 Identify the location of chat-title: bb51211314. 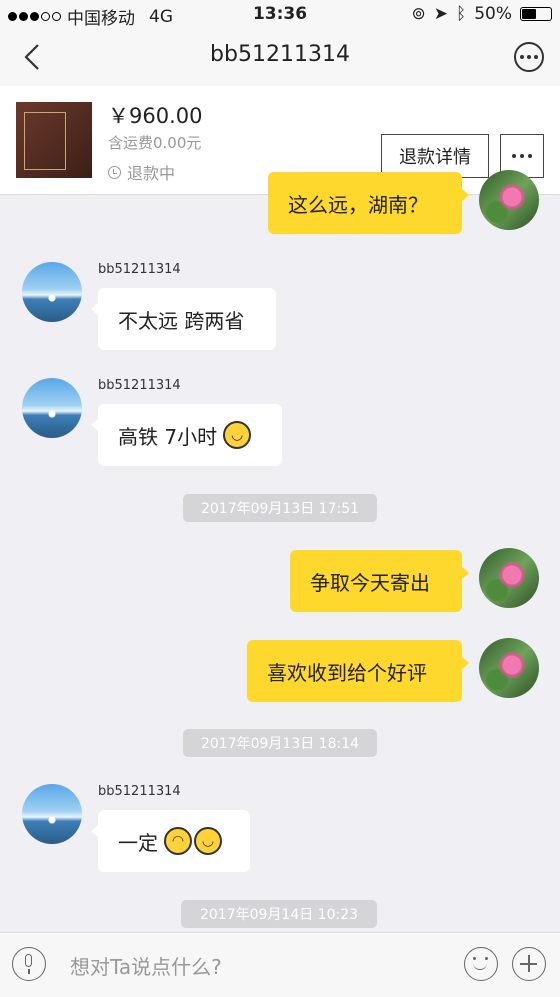
(280, 54).